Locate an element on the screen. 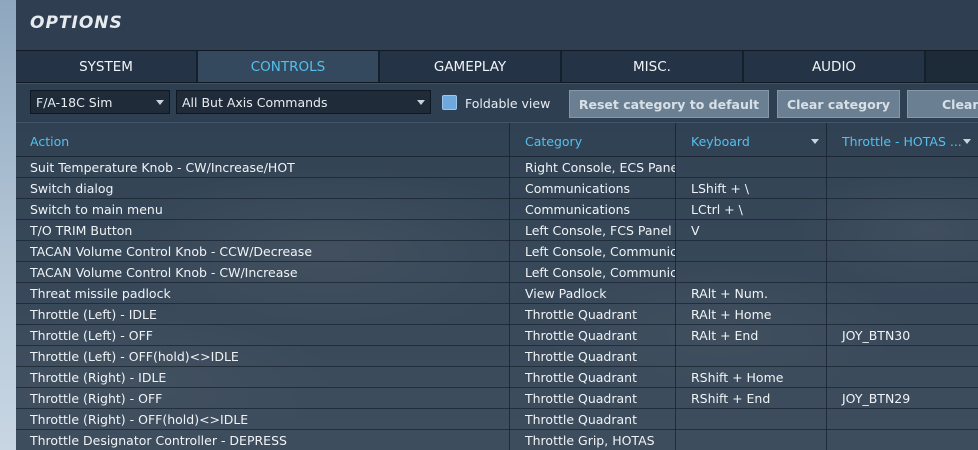  table-row: Switch dialog Communications LShift + \ is located at coordinates (497, 188).